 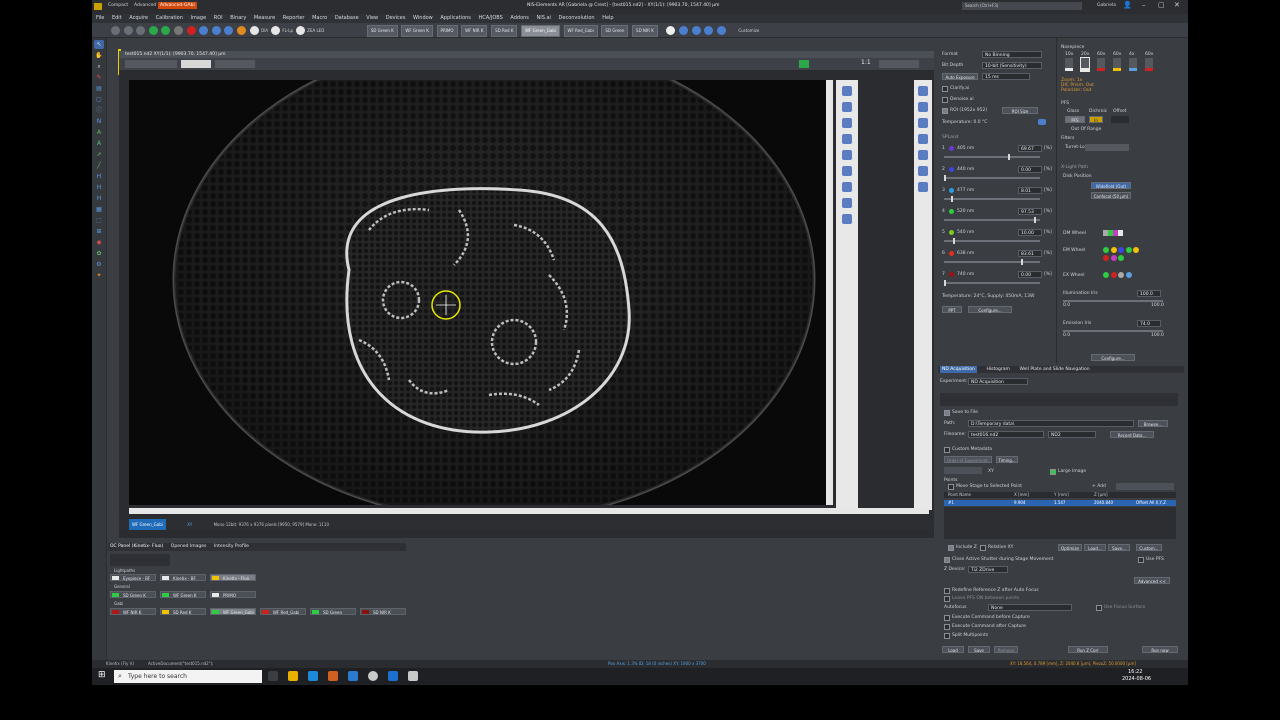 What do you see at coordinates (118, 5) in the screenshot?
I see `layout-tab-compact: Compact` at bounding box center [118, 5].